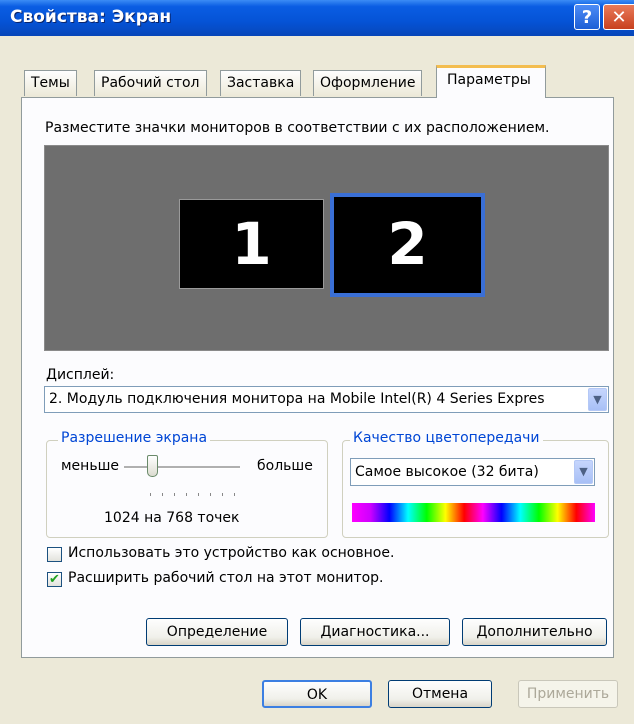 Image resolution: width=634 pixels, height=724 pixels. I want to click on less-label: меньше, so click(90, 466).